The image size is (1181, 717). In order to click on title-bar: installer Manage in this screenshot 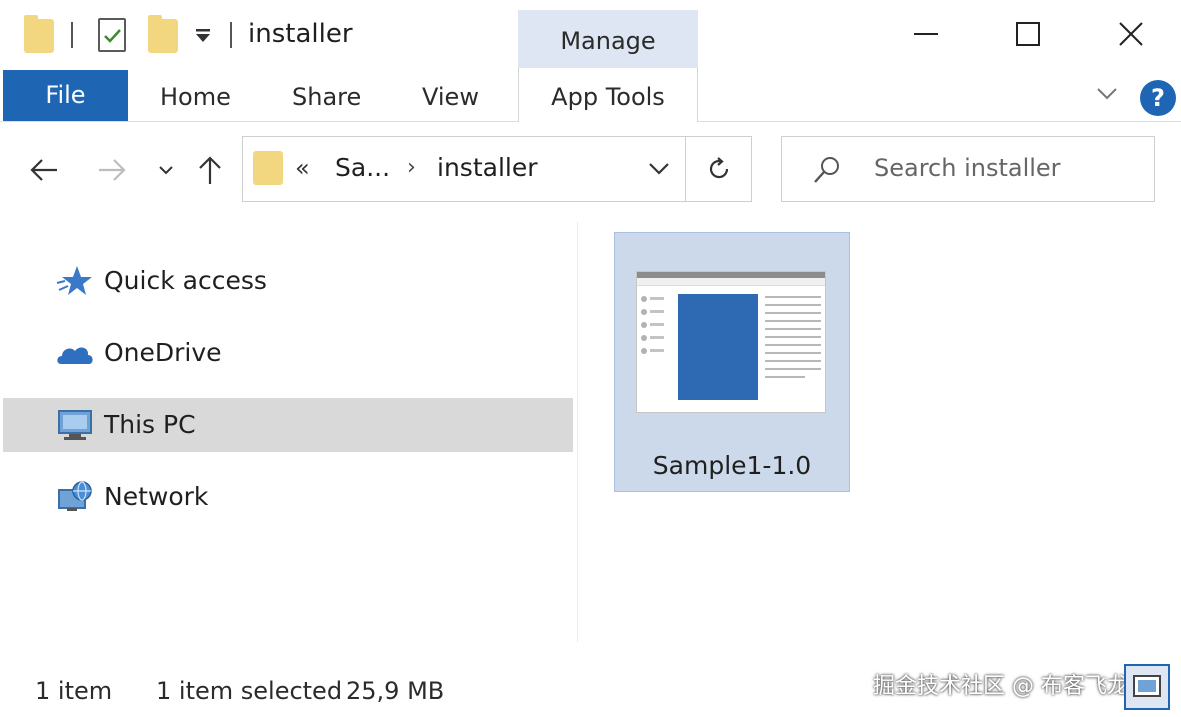, I will do `click(590, 34)`.